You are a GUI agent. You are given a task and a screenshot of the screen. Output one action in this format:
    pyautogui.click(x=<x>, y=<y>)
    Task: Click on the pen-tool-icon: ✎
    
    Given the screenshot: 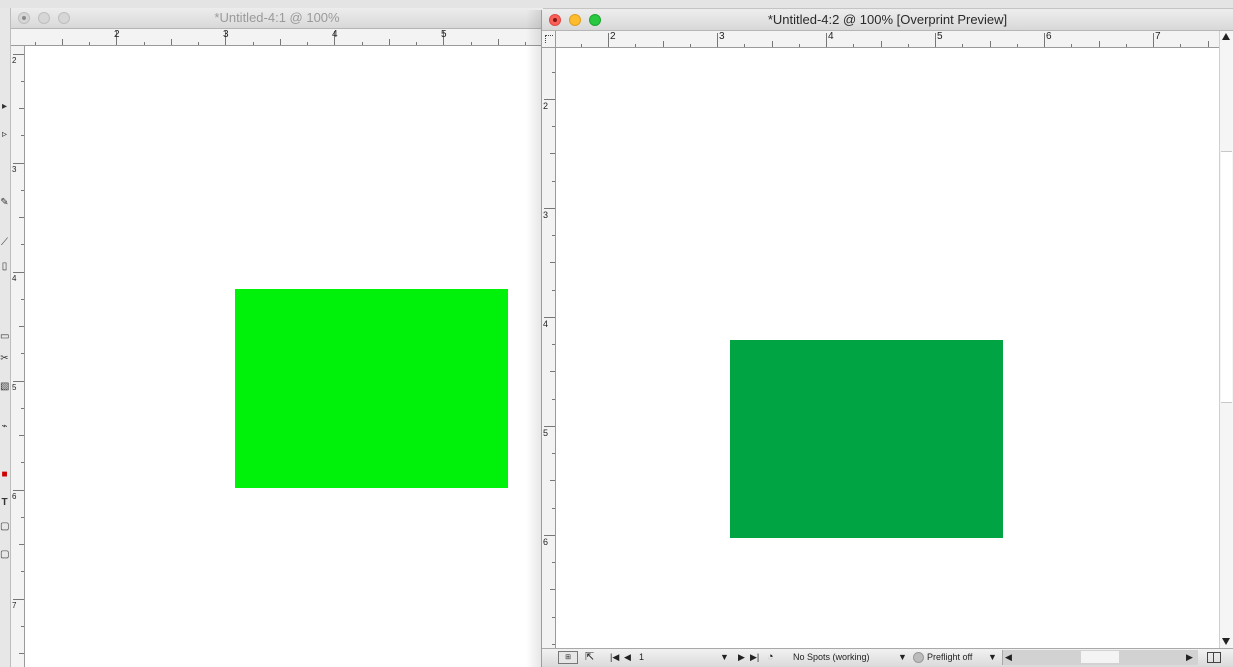 What is the action you would take?
    pyautogui.click(x=4, y=203)
    